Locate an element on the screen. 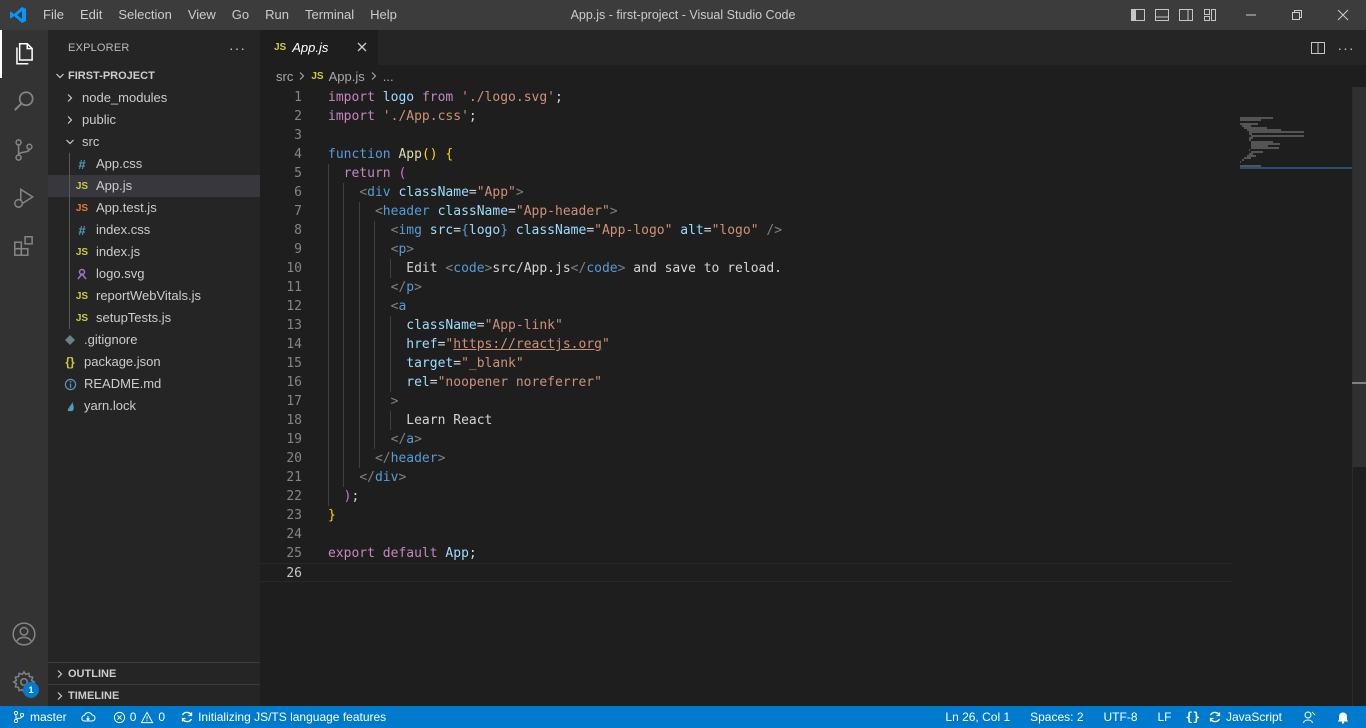  sync-cloud-icon is located at coordinates (90, 717).